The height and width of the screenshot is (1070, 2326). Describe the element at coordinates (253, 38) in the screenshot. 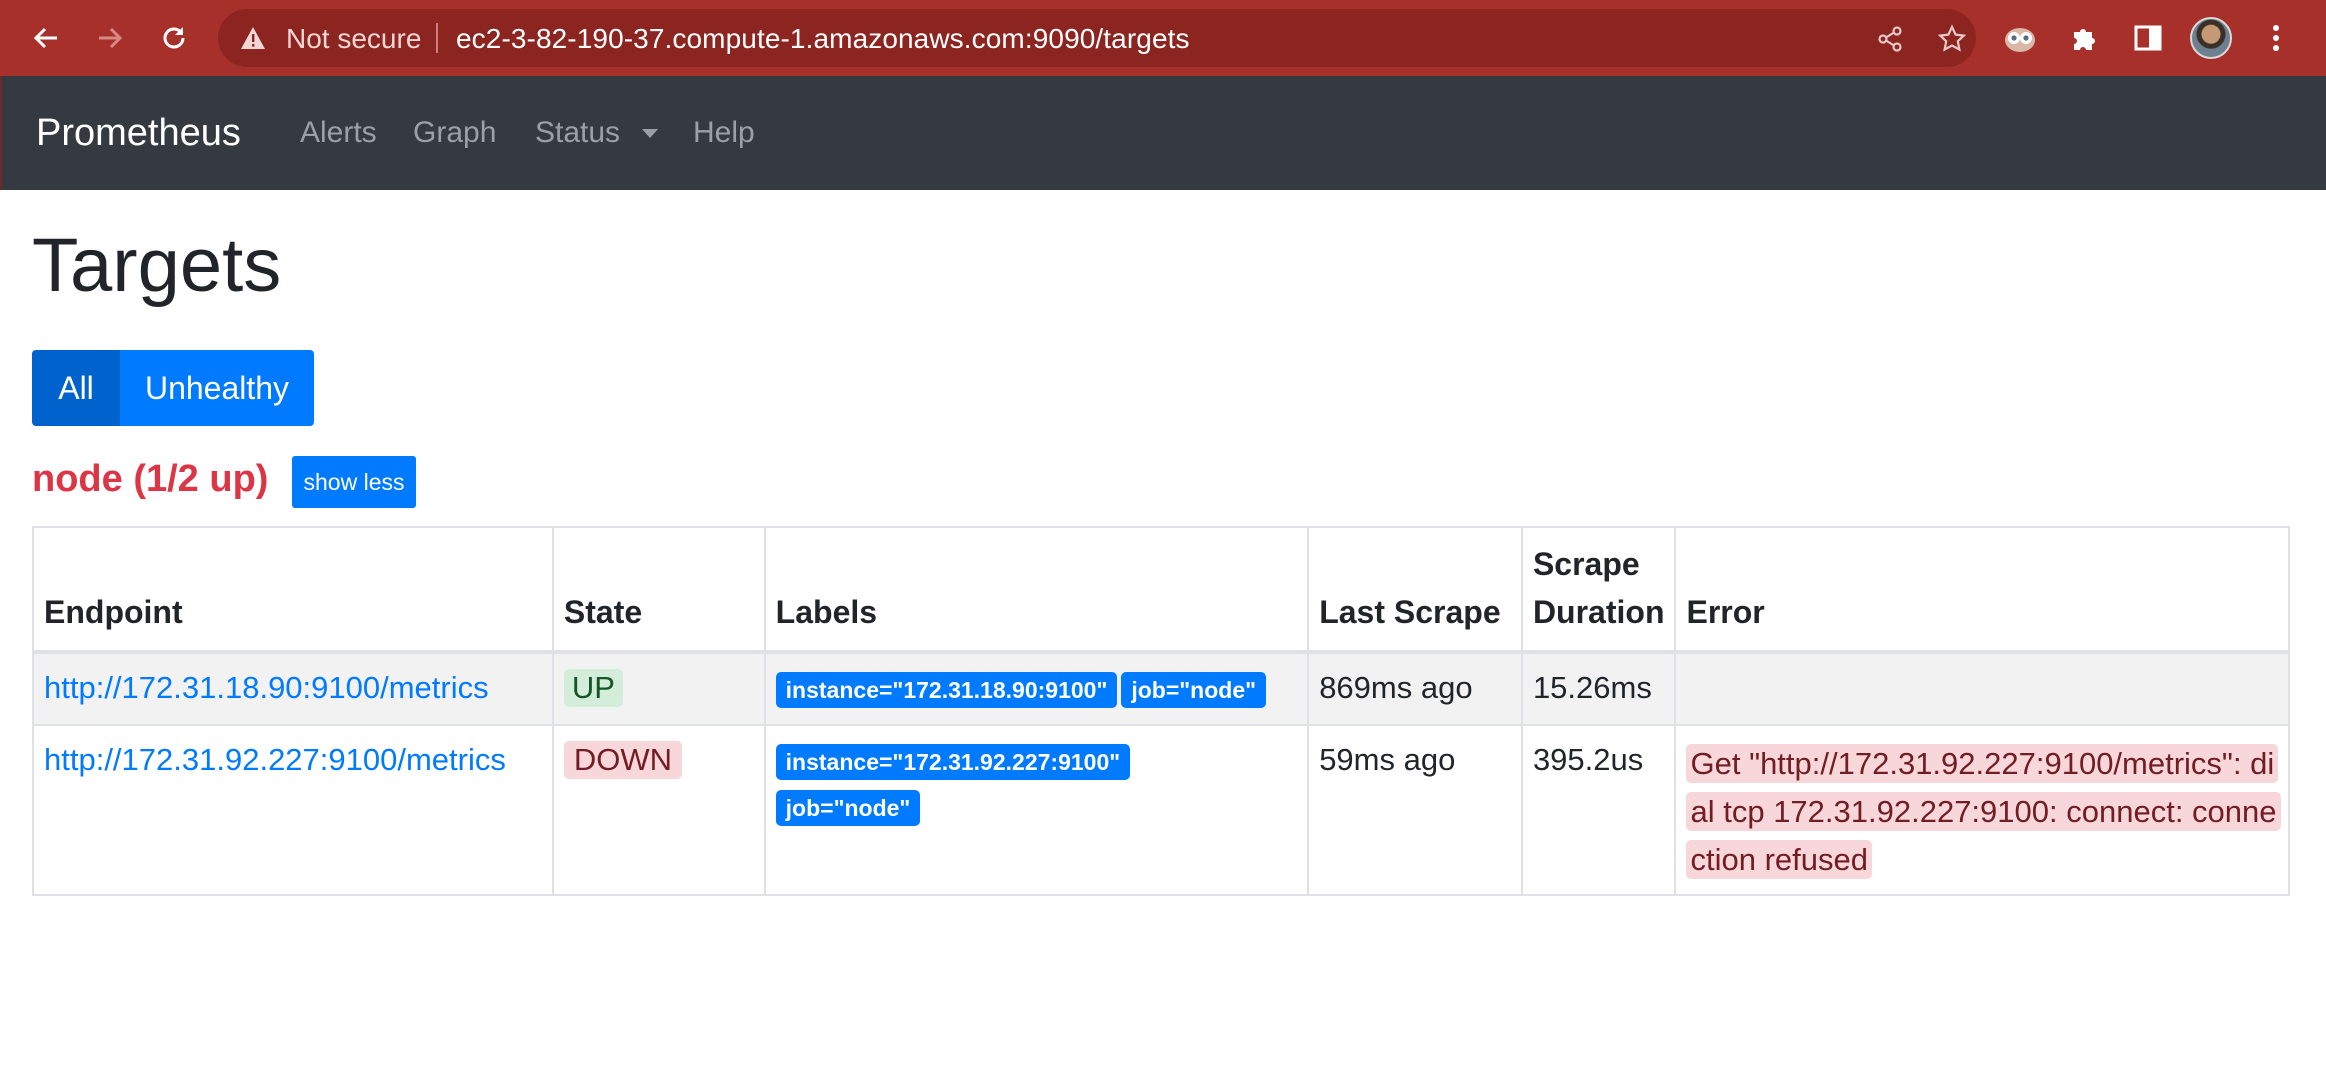

I see `warning-icon` at that location.